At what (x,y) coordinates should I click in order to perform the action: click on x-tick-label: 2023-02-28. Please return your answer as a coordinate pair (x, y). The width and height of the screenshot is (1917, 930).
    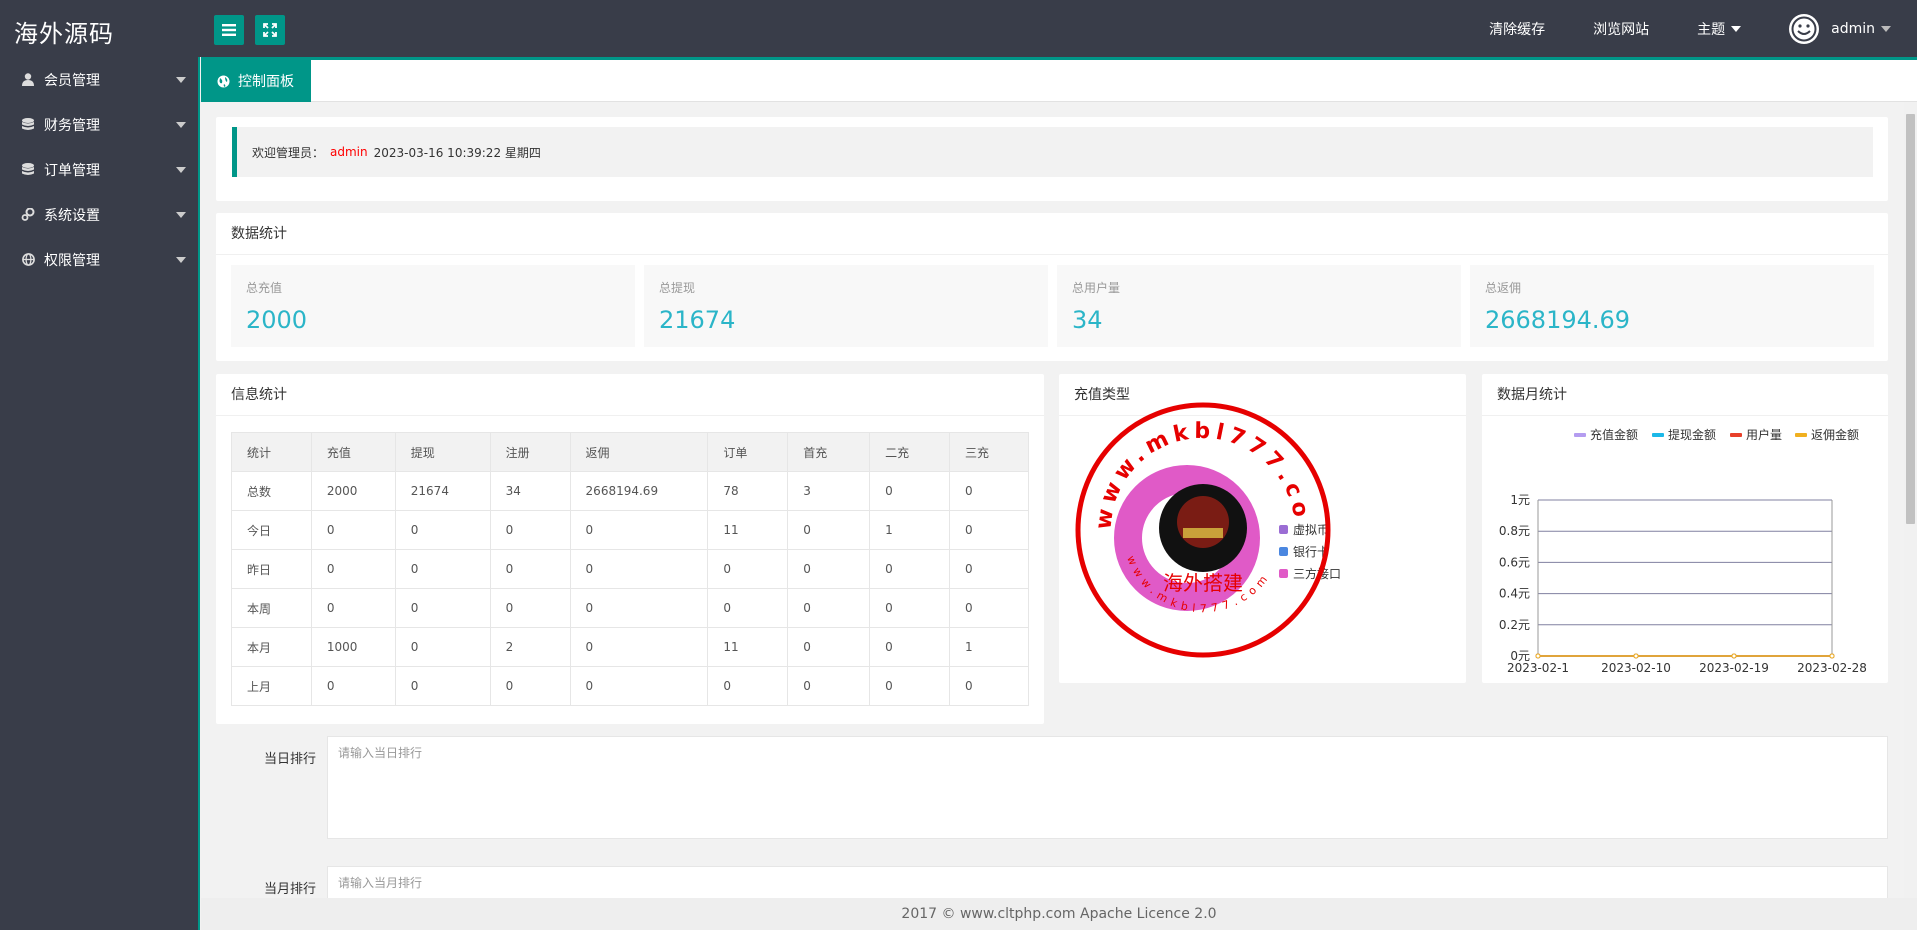
    Looking at the image, I should click on (1832, 668).